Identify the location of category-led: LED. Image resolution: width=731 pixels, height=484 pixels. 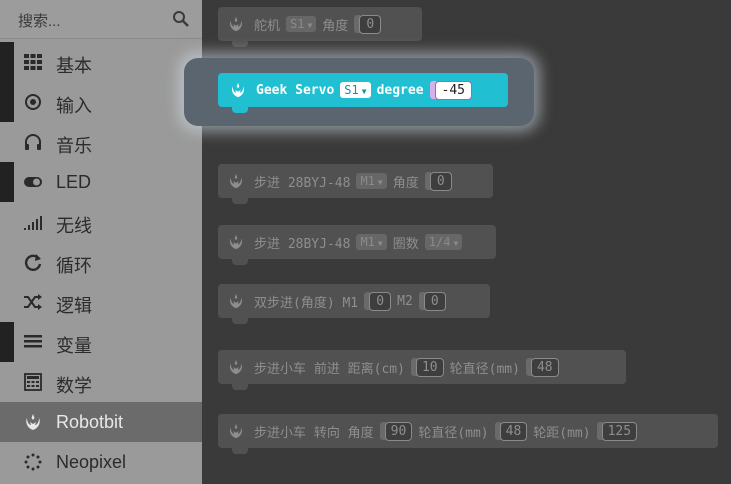
(101, 182).